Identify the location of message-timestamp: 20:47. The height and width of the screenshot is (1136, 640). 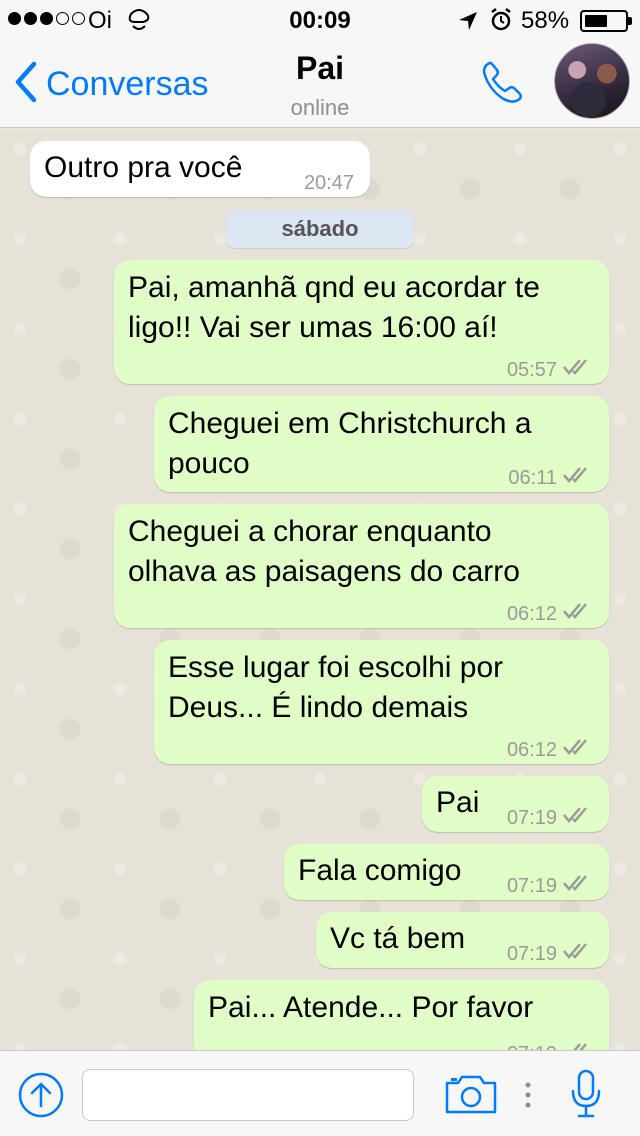
(328, 183).